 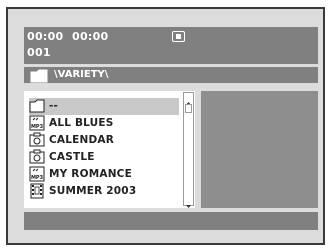 What do you see at coordinates (82, 140) in the screenshot?
I see `list-item-label: CALENDAR` at bounding box center [82, 140].